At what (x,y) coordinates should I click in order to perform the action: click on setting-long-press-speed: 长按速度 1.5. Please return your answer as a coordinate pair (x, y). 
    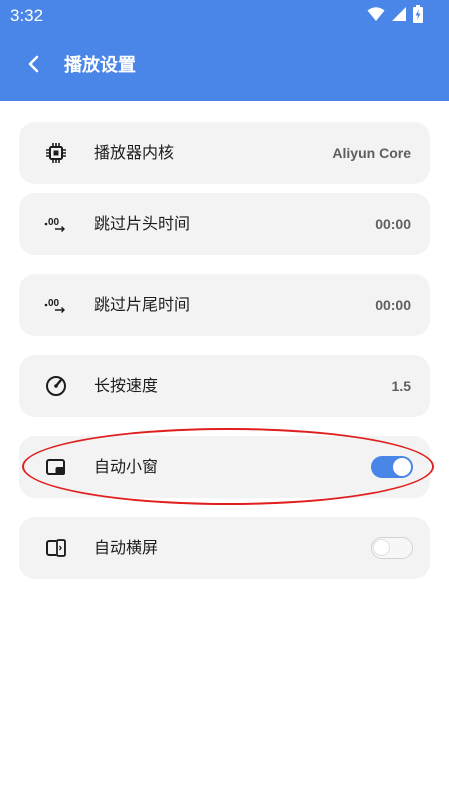
    Looking at the image, I should click on (224, 386).